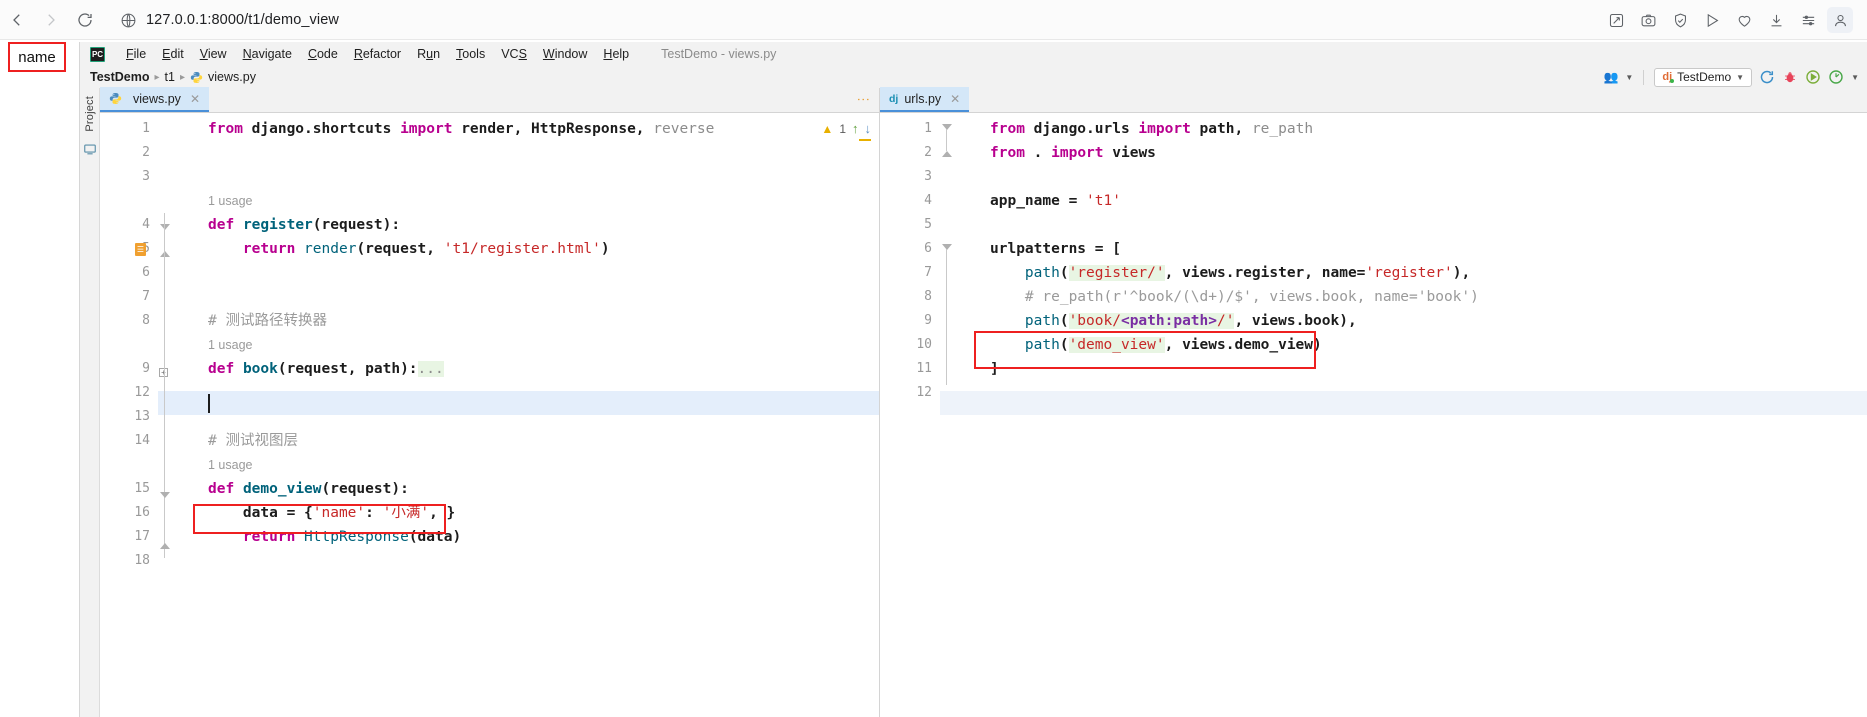 The width and height of the screenshot is (1867, 717). I want to click on share-icon: 👥, so click(1610, 77).